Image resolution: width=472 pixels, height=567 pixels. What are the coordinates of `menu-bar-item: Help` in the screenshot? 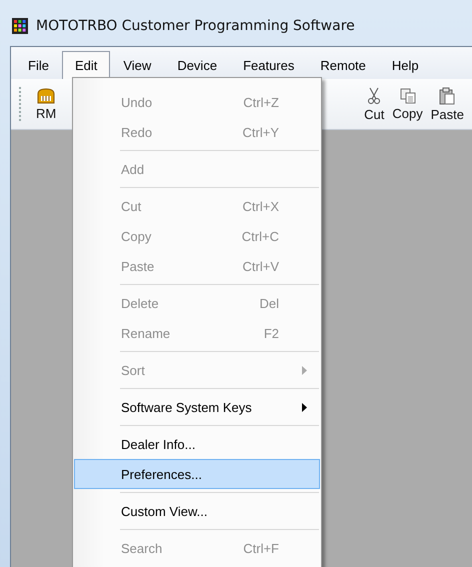 It's located at (405, 65).